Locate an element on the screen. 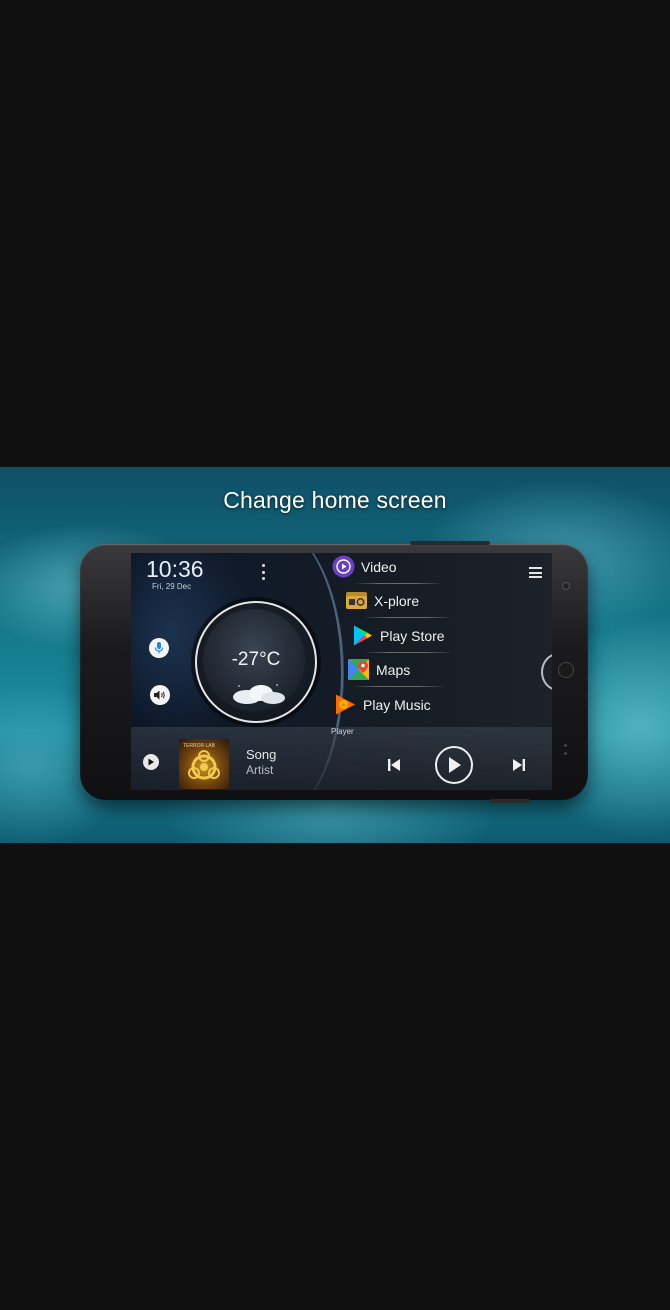 The height and width of the screenshot is (1310, 670). app-maps: Maps is located at coordinates (378, 669).